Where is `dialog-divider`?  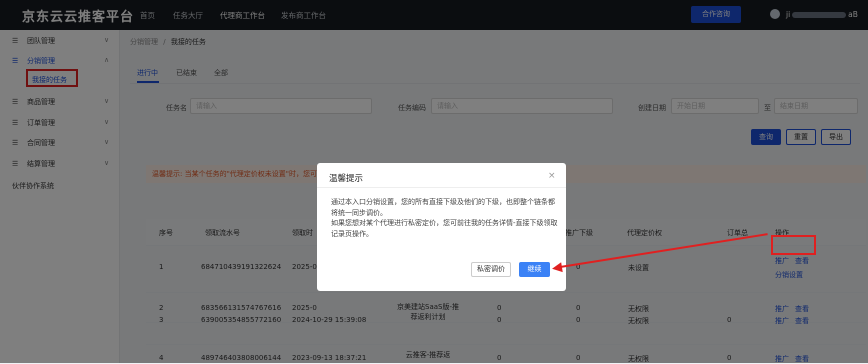
dialog-divider is located at coordinates (441, 187).